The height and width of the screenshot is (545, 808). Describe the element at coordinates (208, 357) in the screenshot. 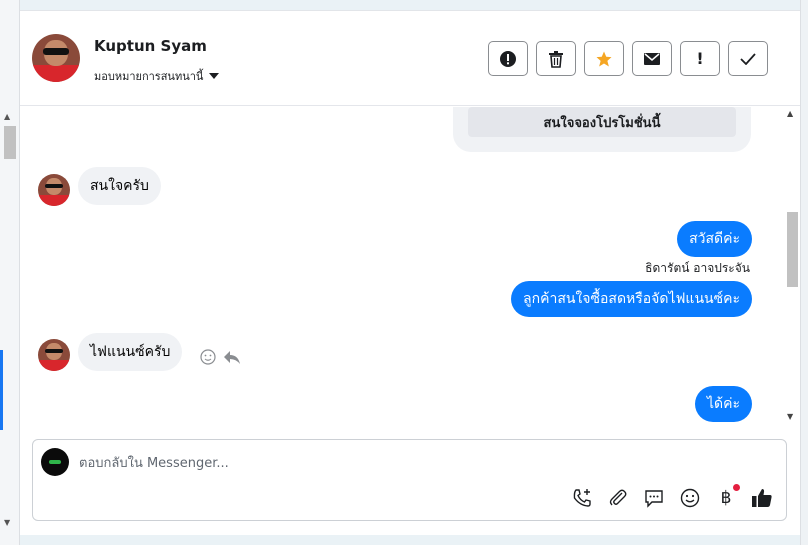

I see `react-emoji-icon` at that location.